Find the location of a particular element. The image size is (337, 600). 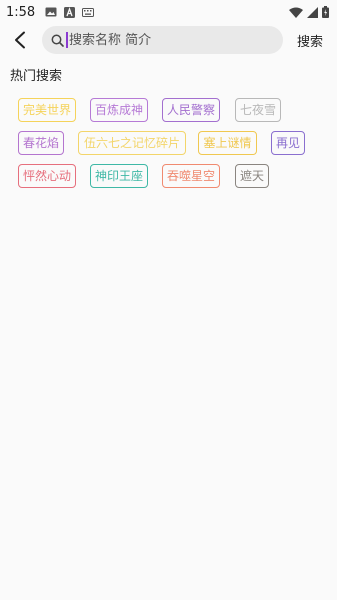

search-button: 搜索 is located at coordinates (310, 40).